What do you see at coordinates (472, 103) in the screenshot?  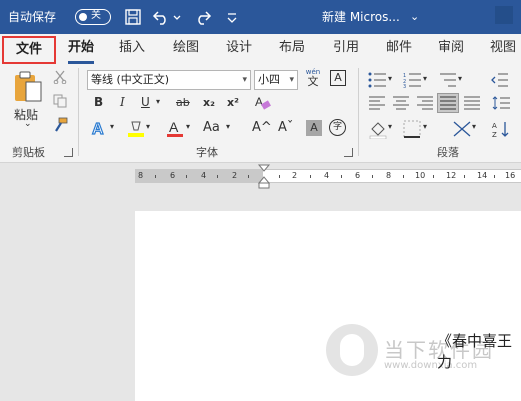 I see `distributed-icon` at bounding box center [472, 103].